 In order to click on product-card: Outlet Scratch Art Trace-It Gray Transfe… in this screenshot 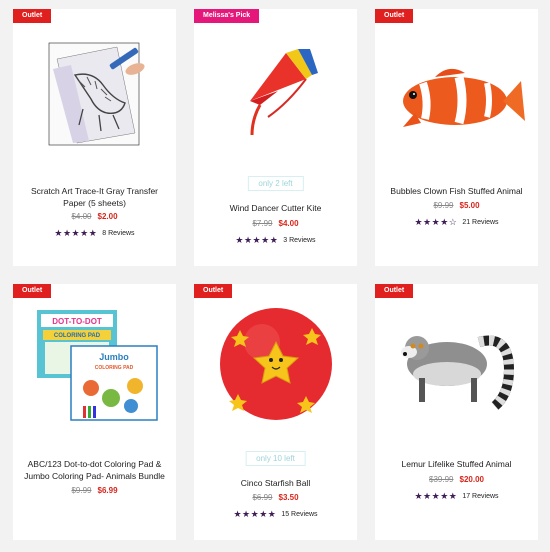, I will do `click(94, 137)`.